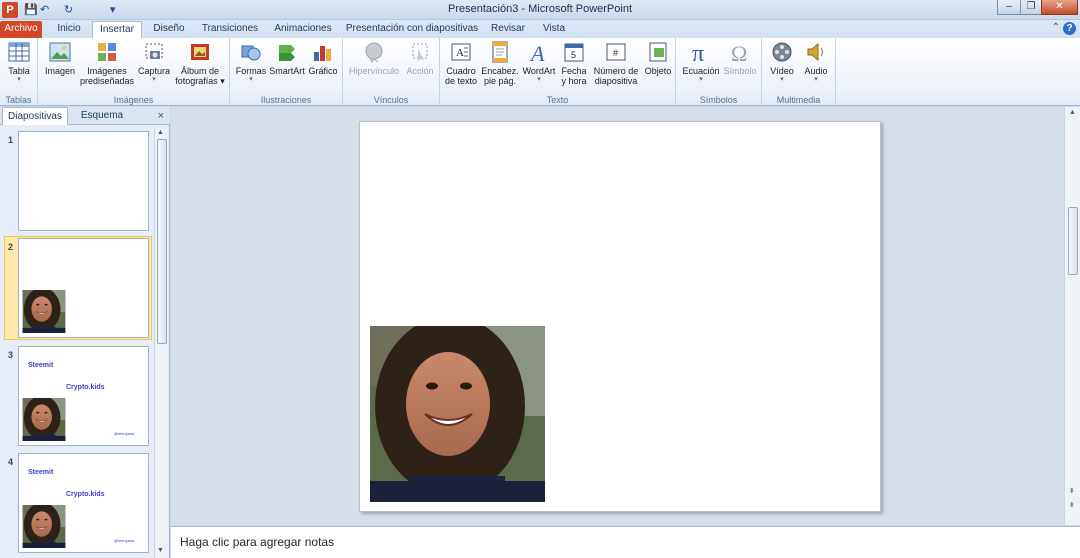 This screenshot has width=1080, height=558. I want to click on tab-revisar: Revisar, so click(508, 29).